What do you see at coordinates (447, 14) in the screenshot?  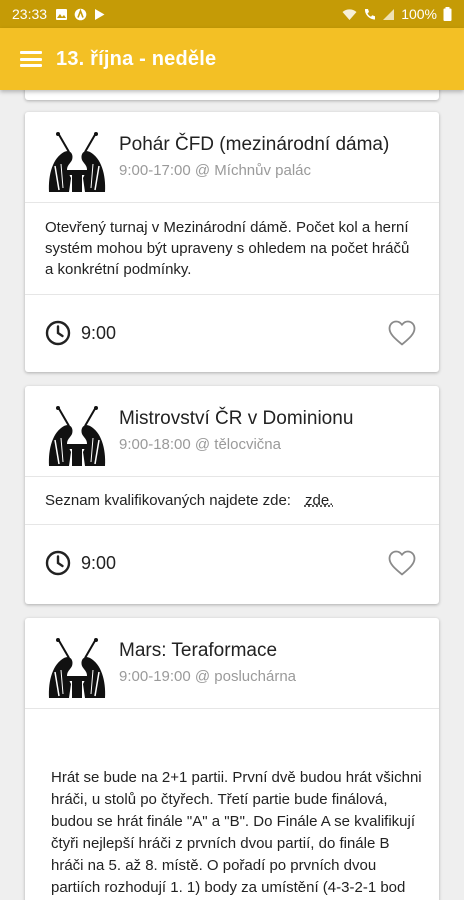 I see `battery-icon` at bounding box center [447, 14].